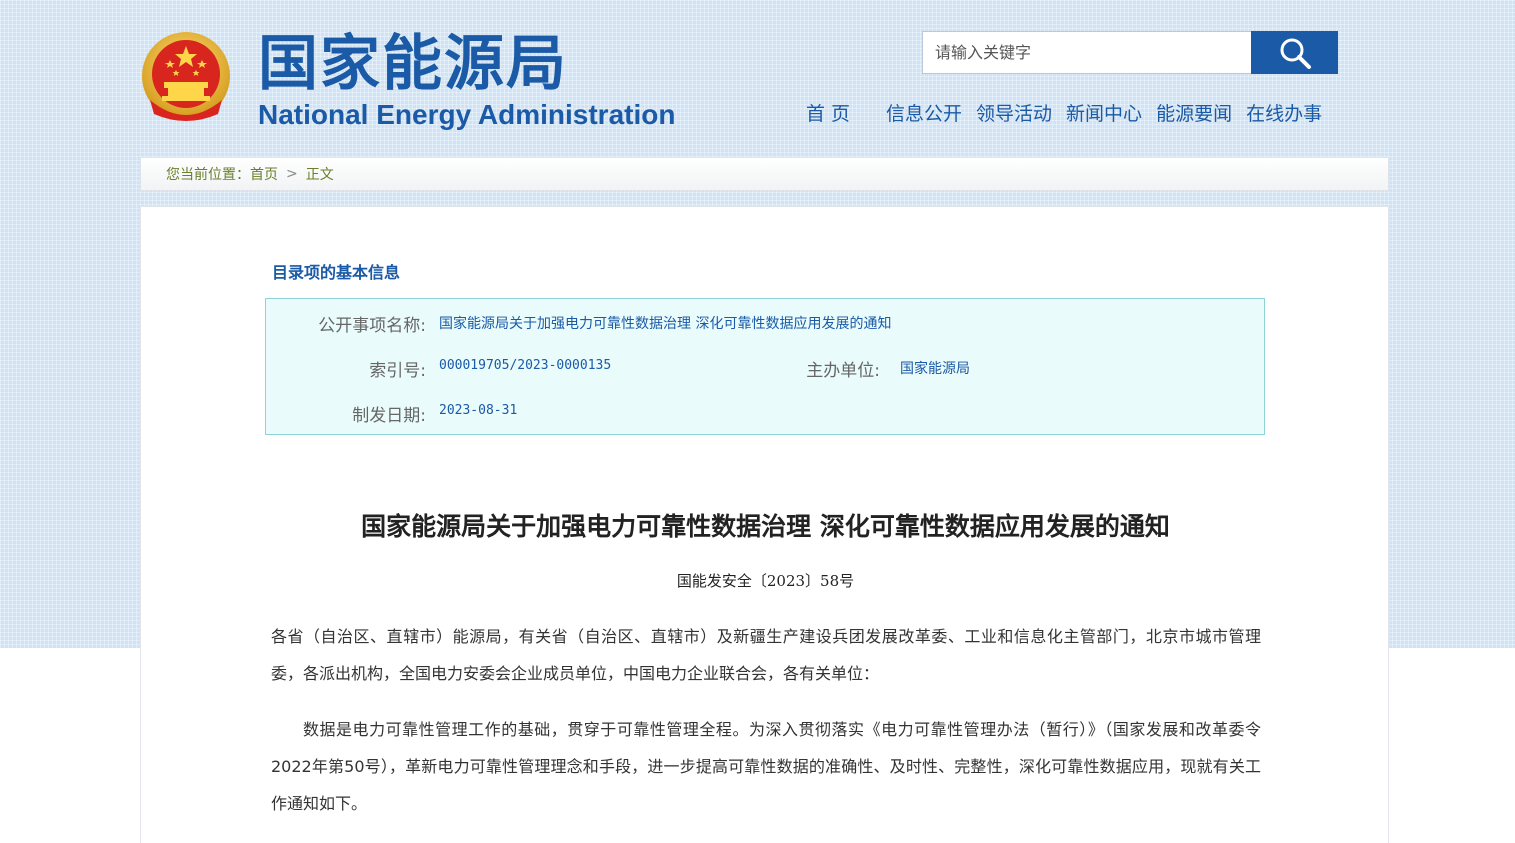  Describe the element at coordinates (319, 175) in the screenshot. I see `breadcrumb-current: 正文` at that location.